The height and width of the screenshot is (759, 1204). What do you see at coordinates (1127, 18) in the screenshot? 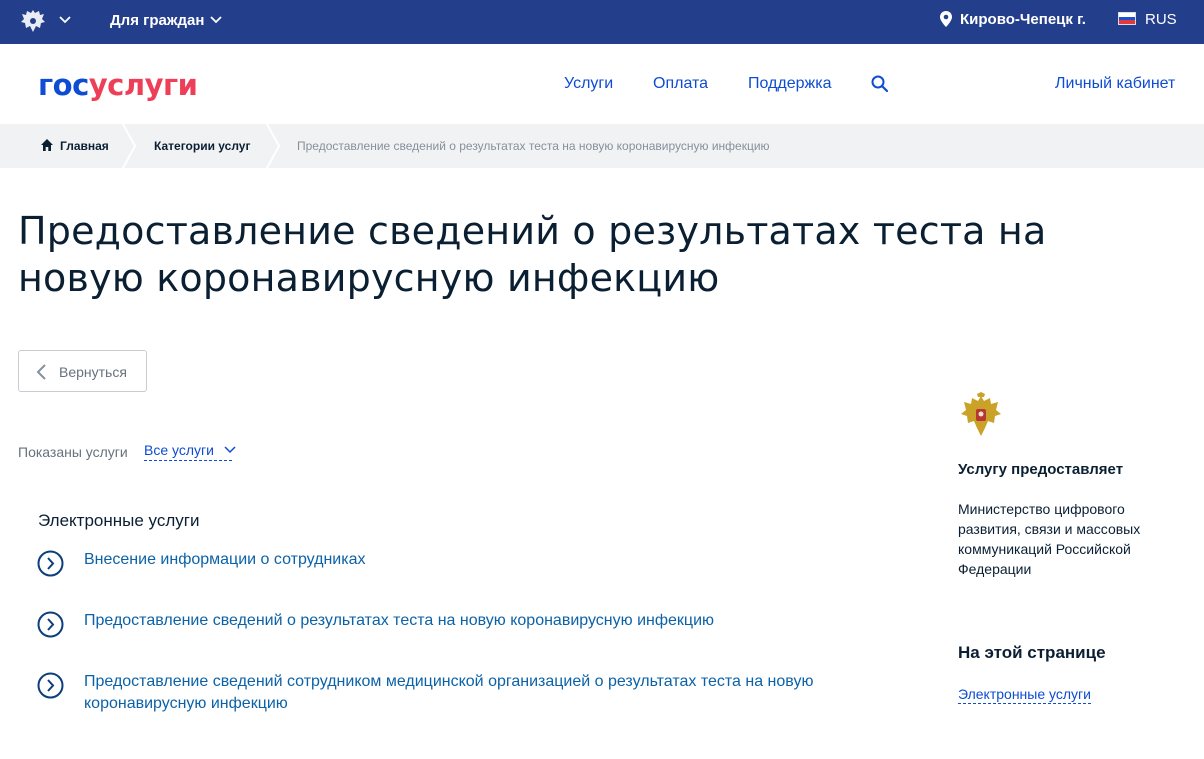
I see `russia-flag-icon` at bounding box center [1127, 18].